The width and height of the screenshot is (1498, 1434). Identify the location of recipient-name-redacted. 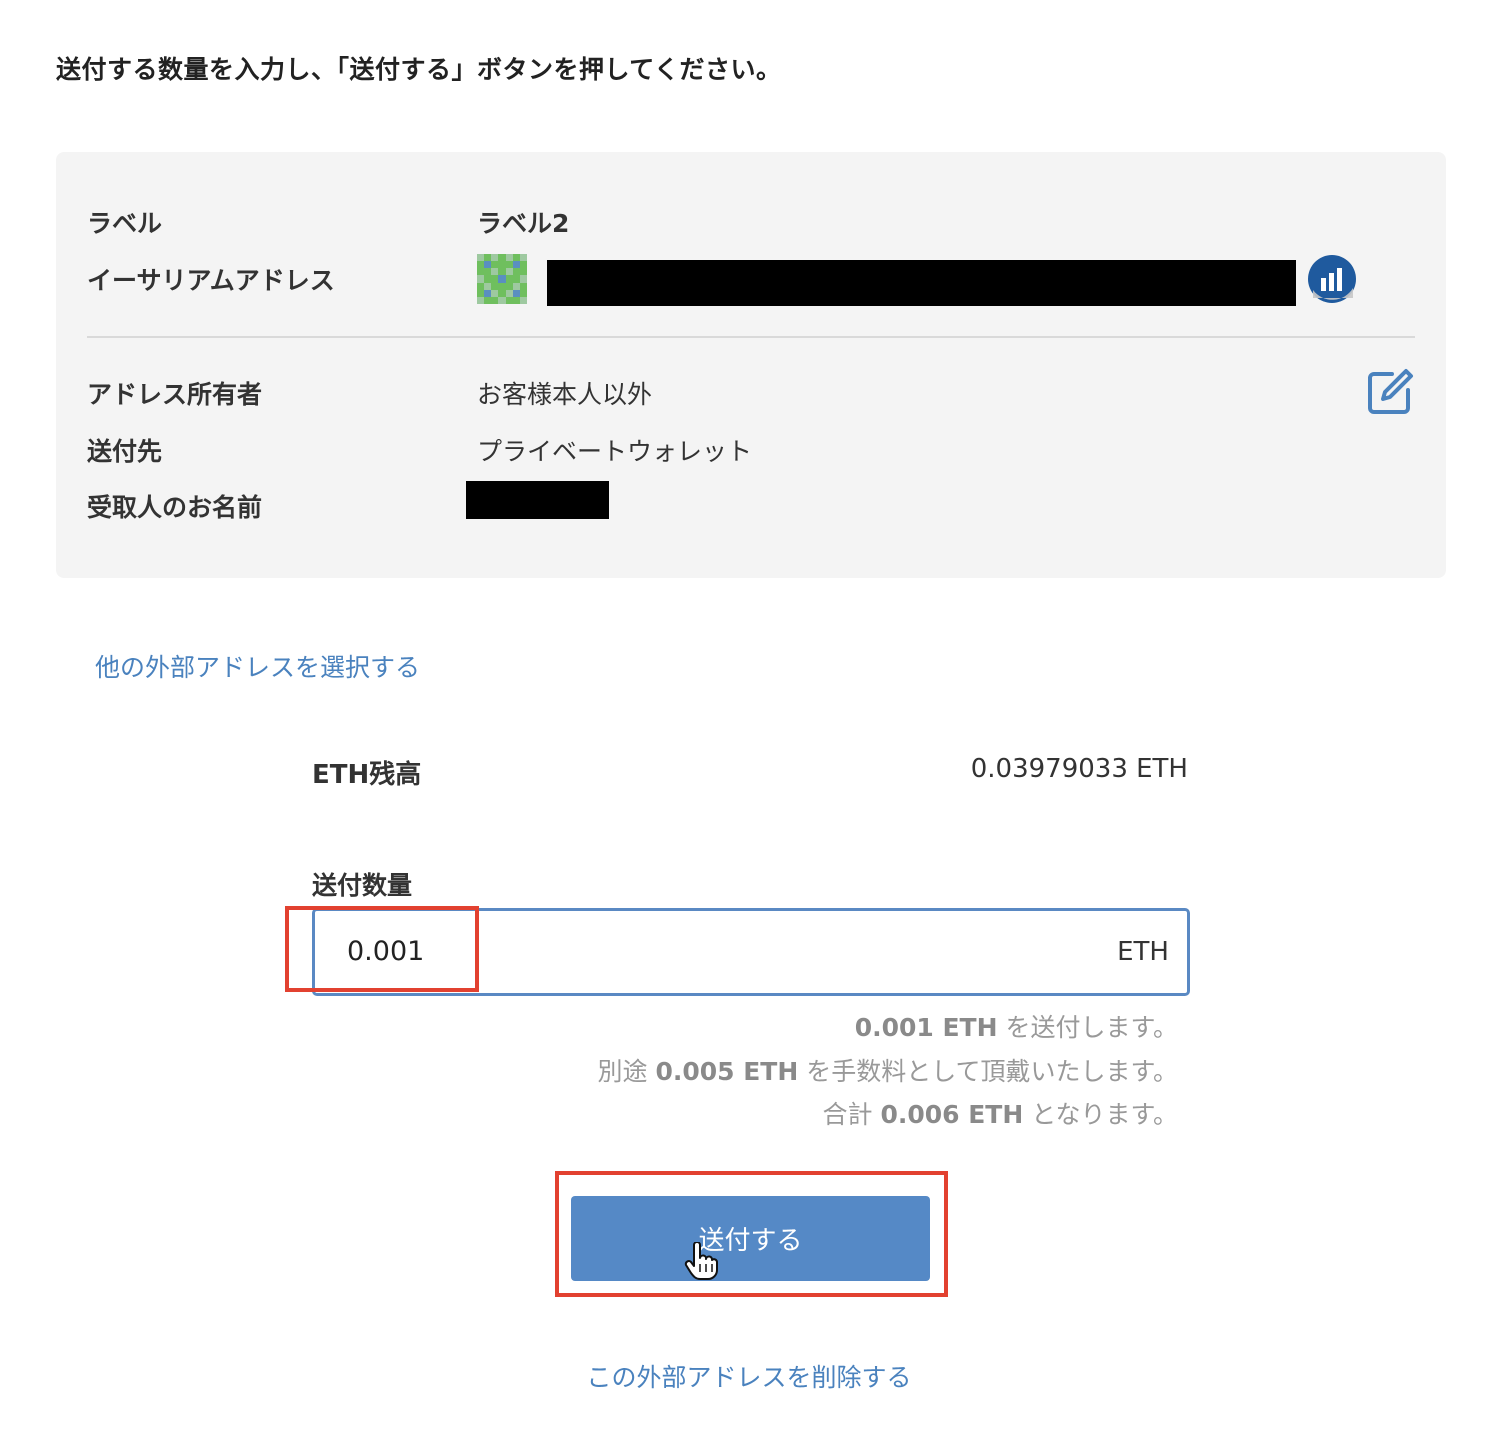
(537, 500).